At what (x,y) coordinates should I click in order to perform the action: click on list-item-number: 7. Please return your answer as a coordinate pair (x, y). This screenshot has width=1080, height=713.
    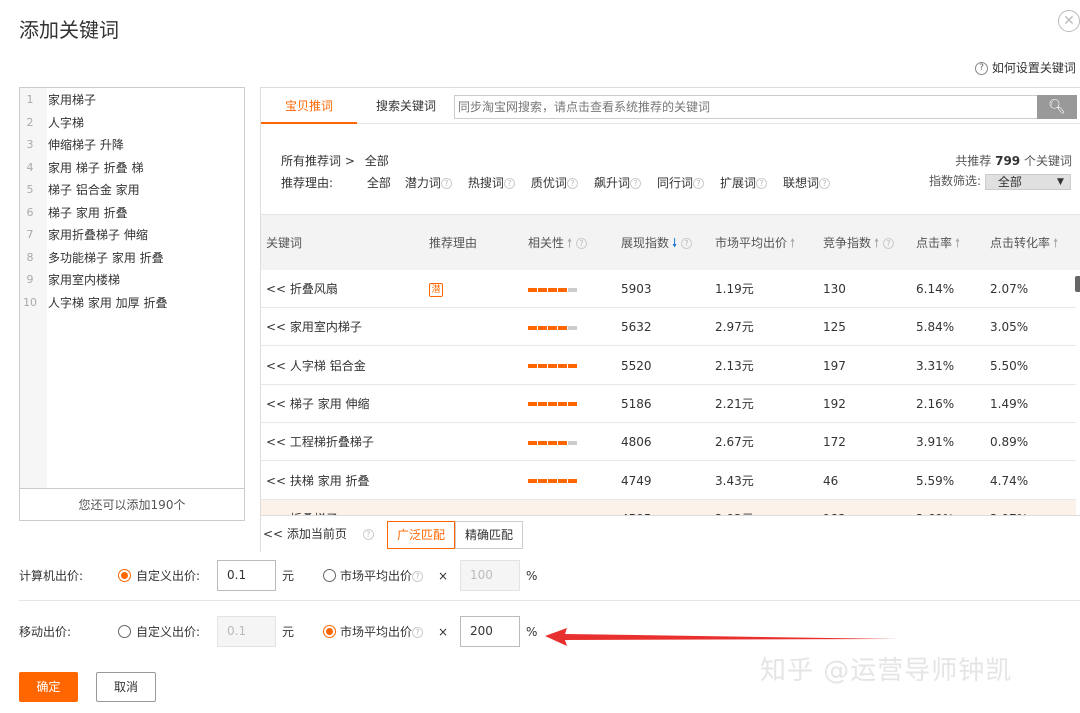
    Looking at the image, I should click on (30, 234).